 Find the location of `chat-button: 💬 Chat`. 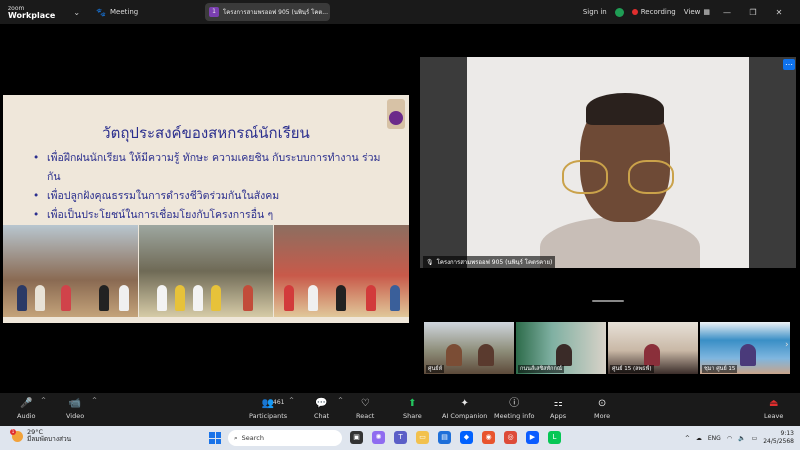

chat-button: 💬 Chat is located at coordinates (321, 409).